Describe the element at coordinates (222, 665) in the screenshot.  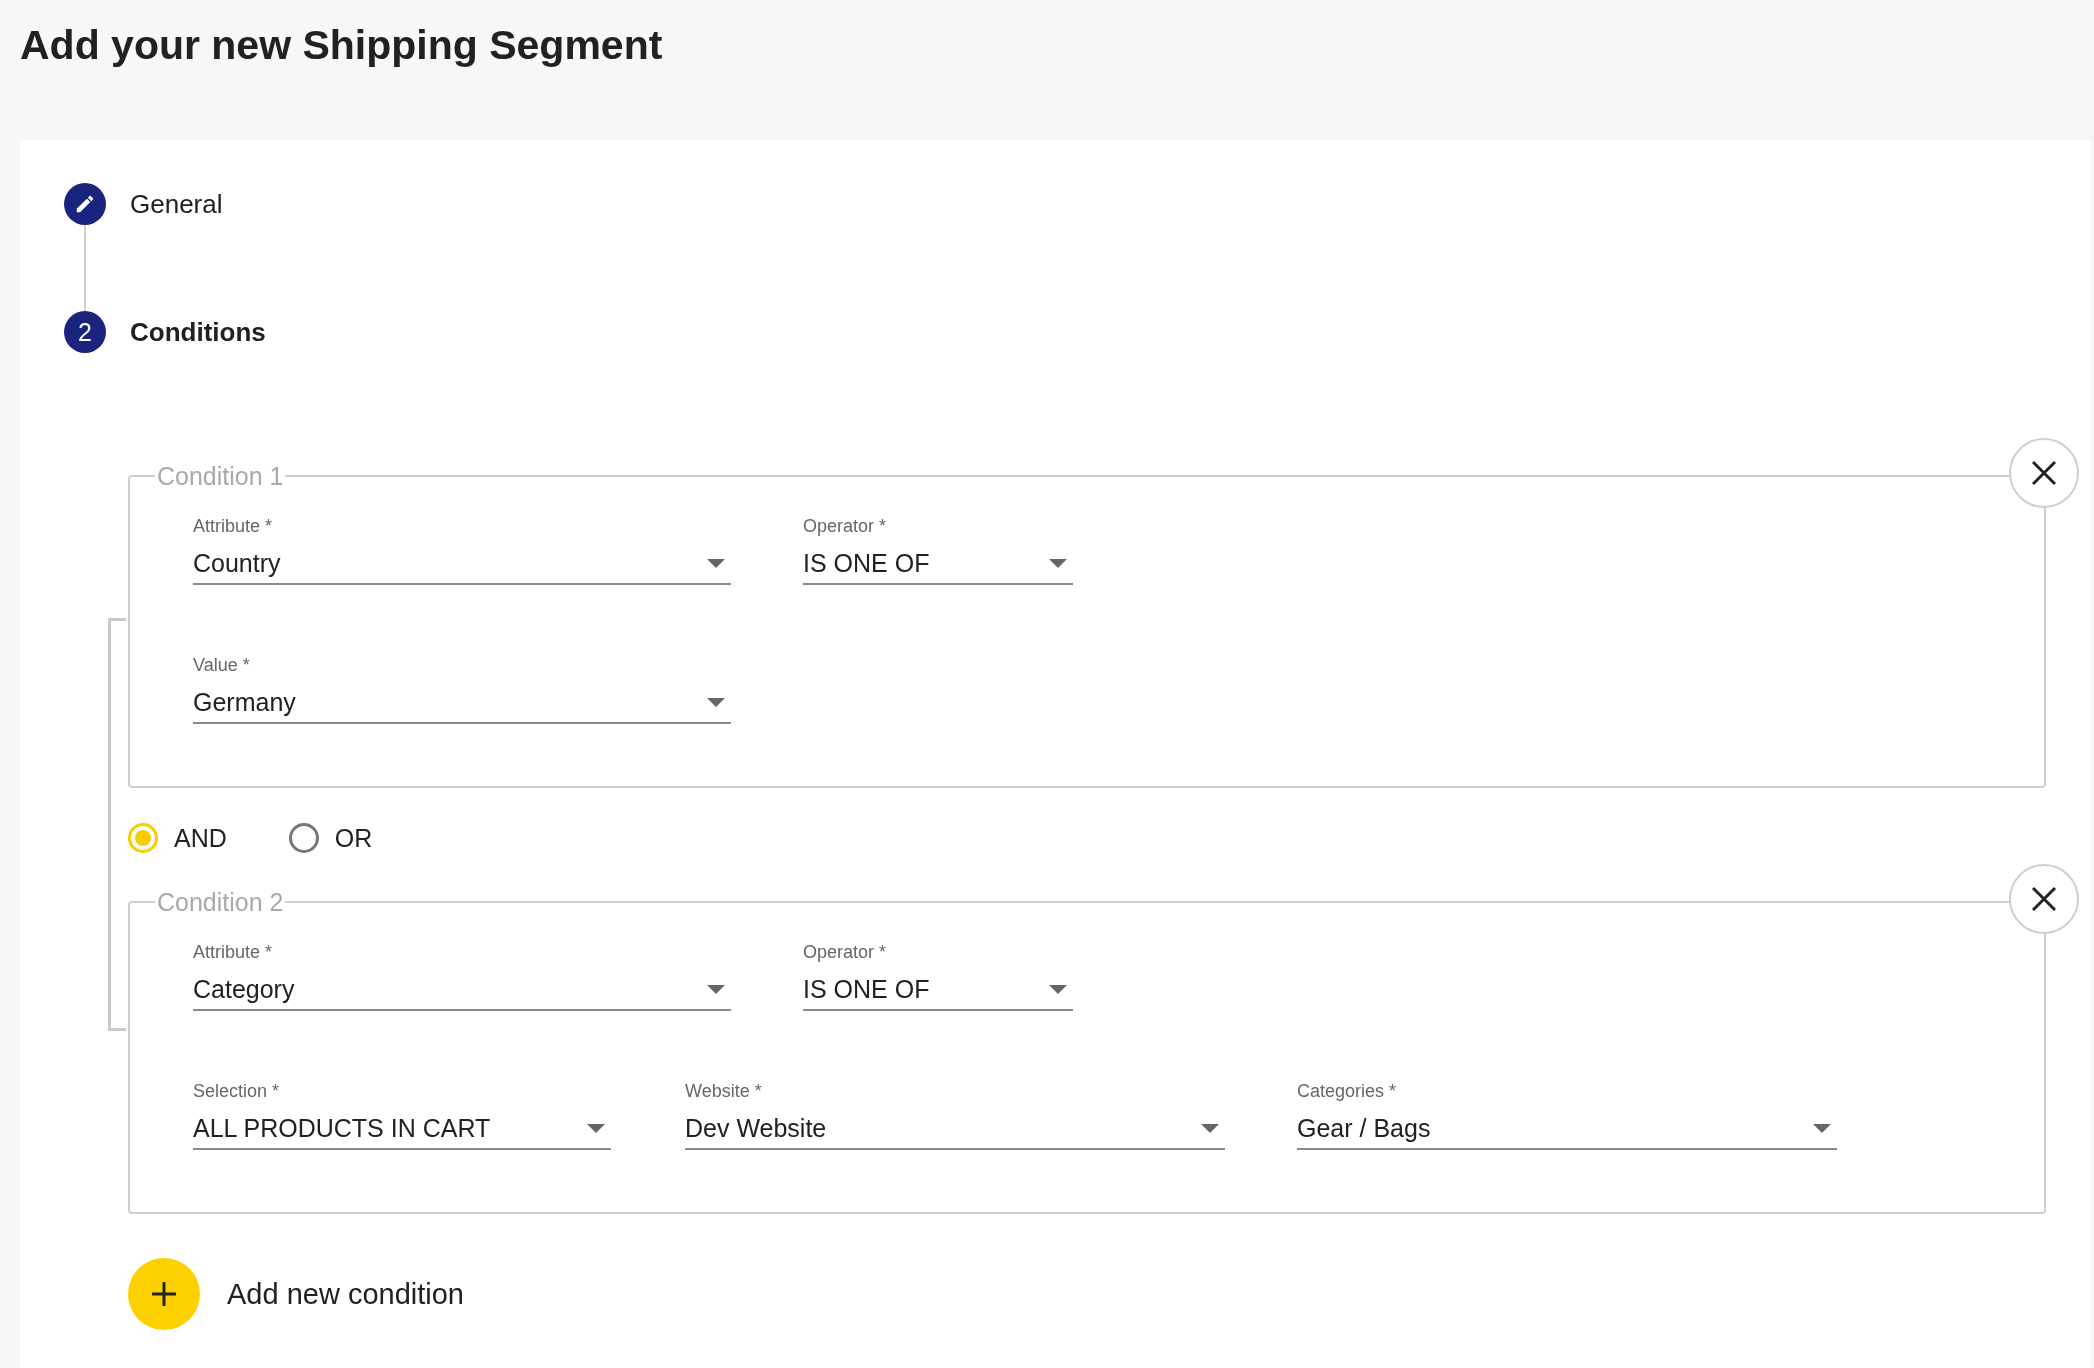
I see `field-label: Value *` at that location.